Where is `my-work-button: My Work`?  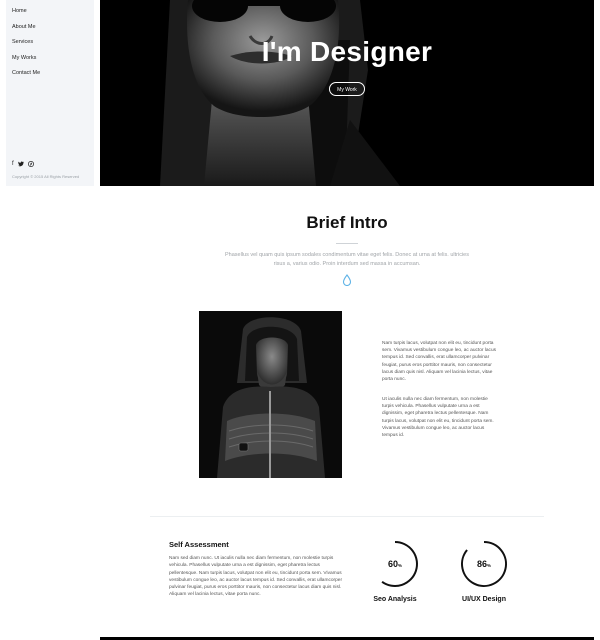
my-work-button: My Work is located at coordinates (347, 89).